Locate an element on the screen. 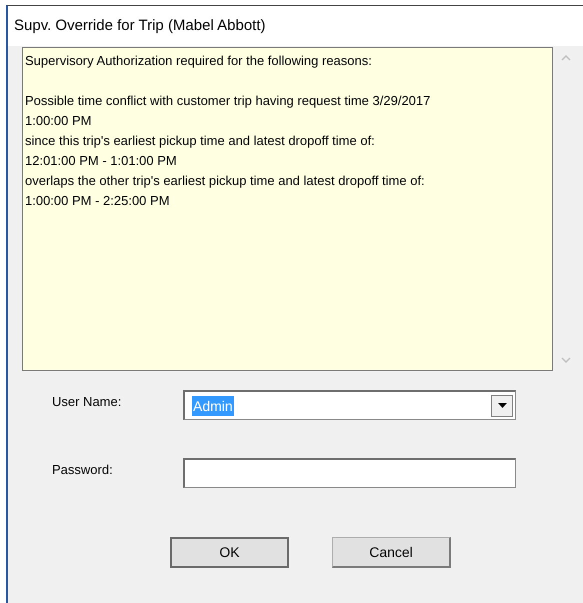 This screenshot has height=603, width=583. dropdown-button is located at coordinates (502, 405).